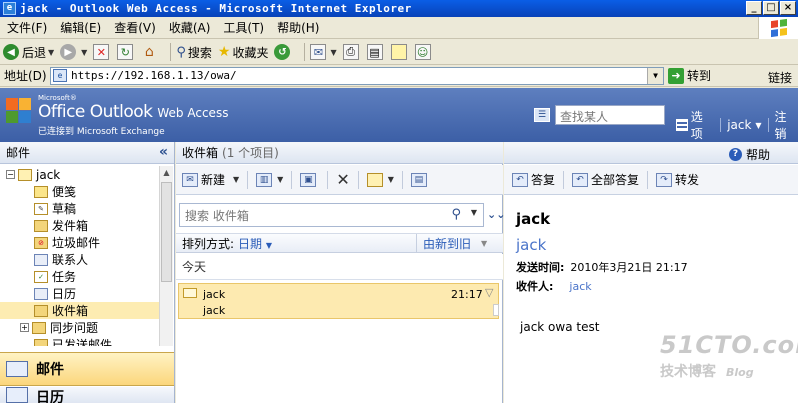 The image size is (798, 403). What do you see at coordinates (605, 179) in the screenshot?
I see `reply-all-button: ↶ 全部答复` at bounding box center [605, 179].